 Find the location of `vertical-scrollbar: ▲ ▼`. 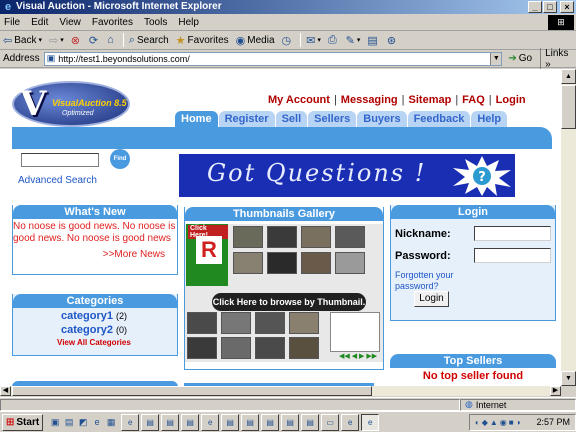

vertical-scrollbar: ▲ ▼ is located at coordinates (568, 227).